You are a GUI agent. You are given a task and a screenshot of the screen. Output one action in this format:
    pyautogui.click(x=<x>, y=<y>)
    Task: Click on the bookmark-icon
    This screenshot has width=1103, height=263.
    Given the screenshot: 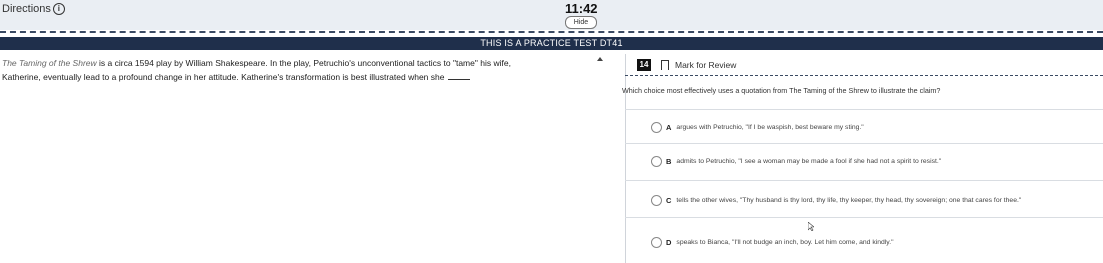 What is the action you would take?
    pyautogui.click(x=665, y=66)
    